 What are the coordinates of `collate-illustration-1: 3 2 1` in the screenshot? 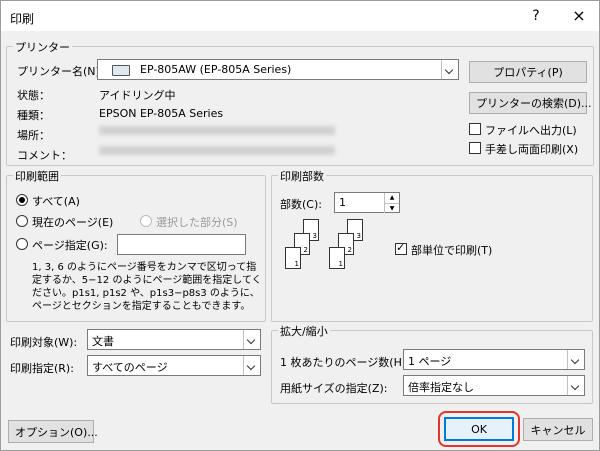 It's located at (307, 249).